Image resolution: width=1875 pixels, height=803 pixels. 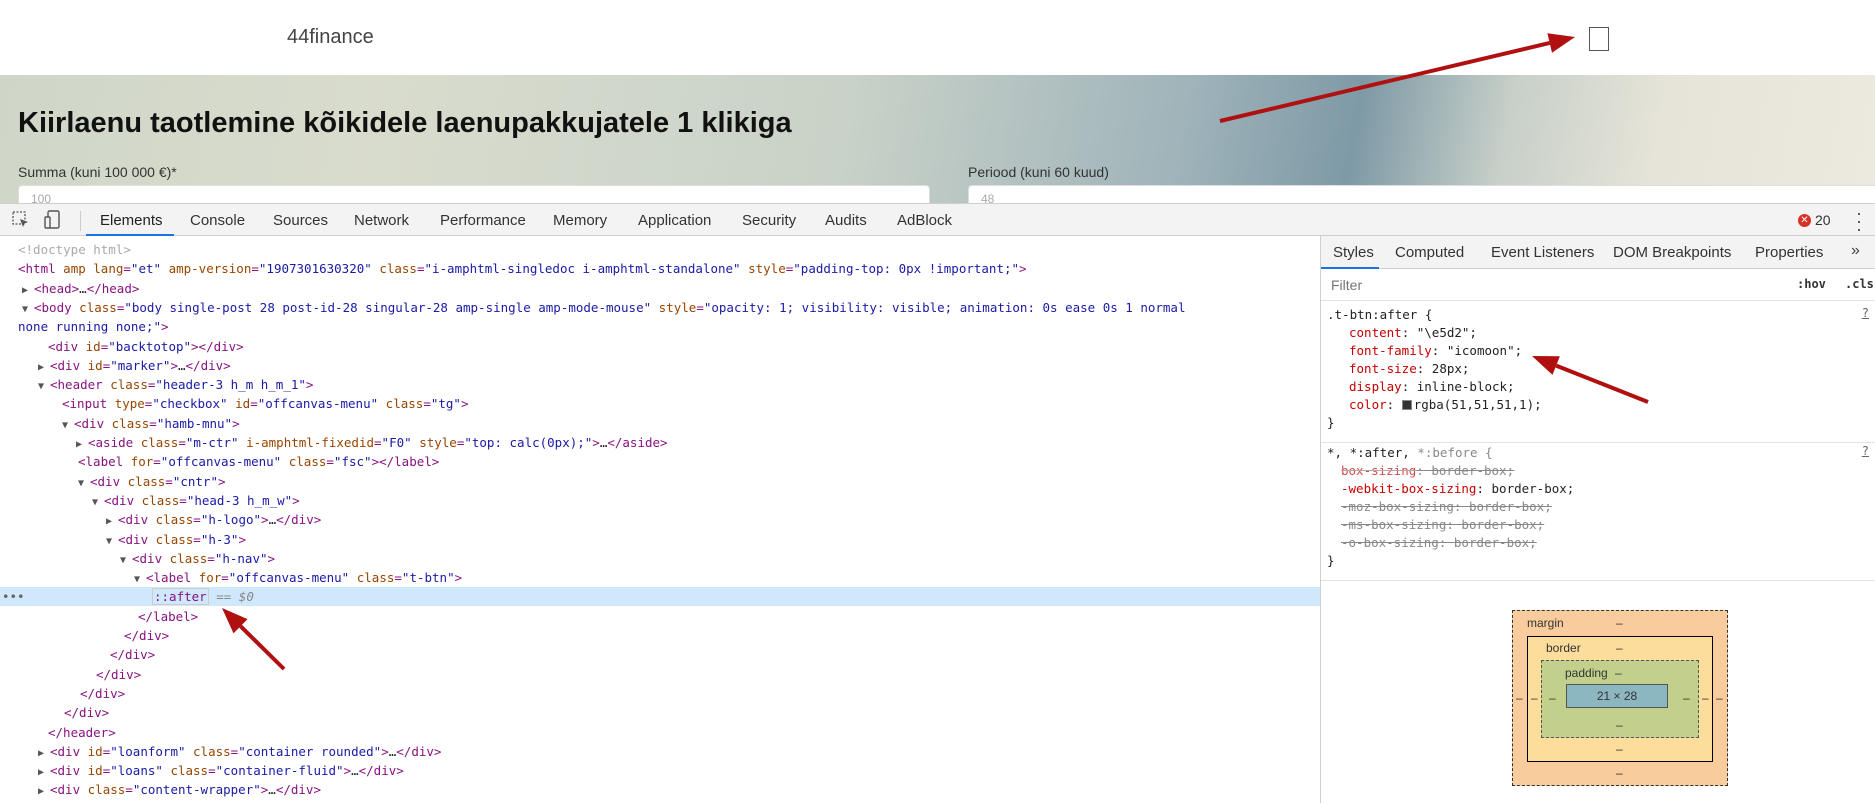 I want to click on amount-input: 100, so click(x=474, y=194).